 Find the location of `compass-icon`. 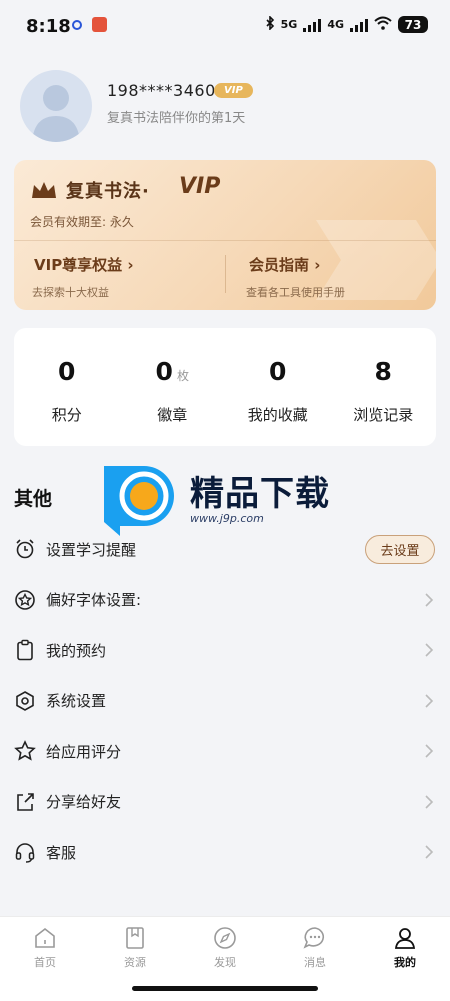

compass-icon is located at coordinates (225, 938).